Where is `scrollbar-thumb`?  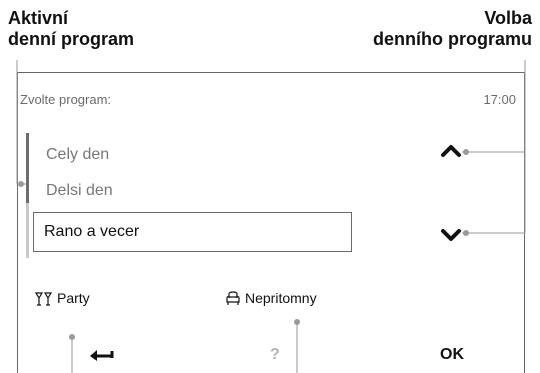
scrollbar-thumb is located at coordinates (27, 168).